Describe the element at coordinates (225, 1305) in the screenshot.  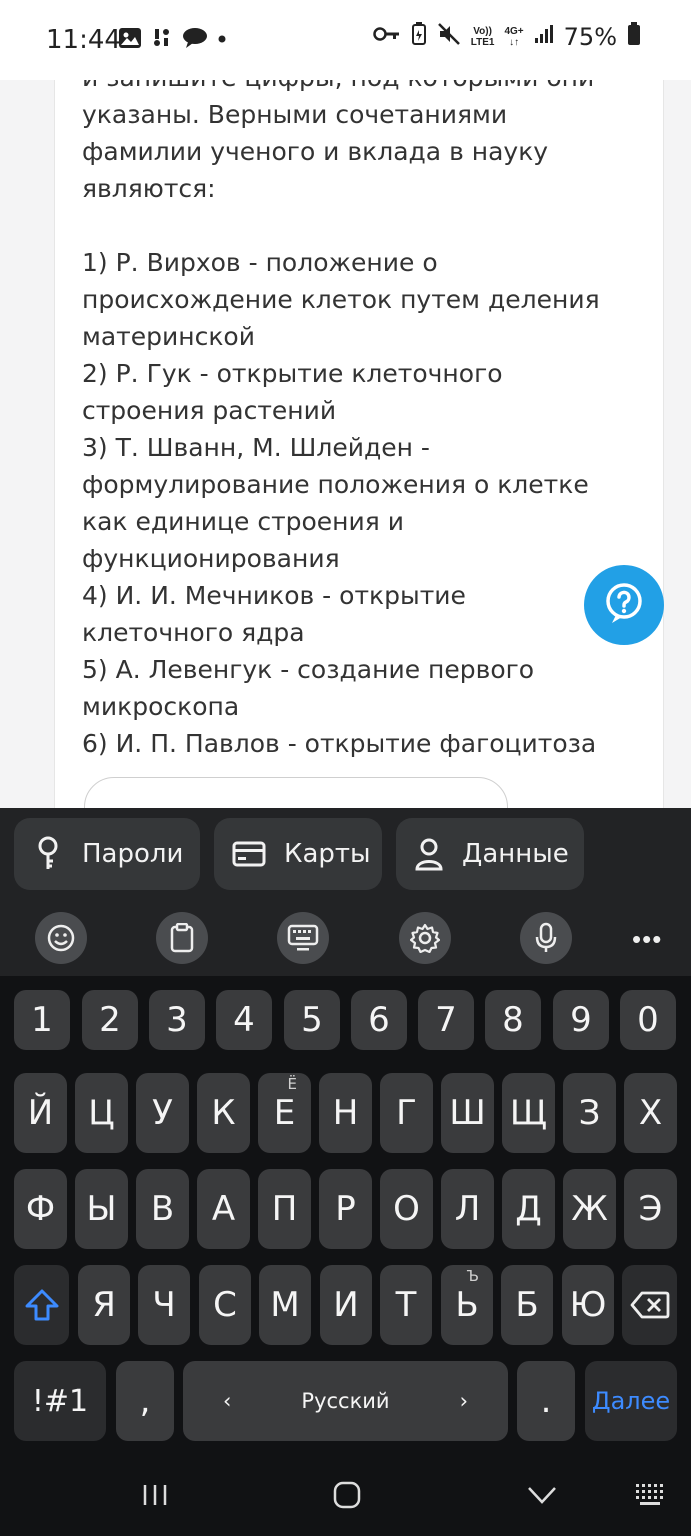
I see `key-letter: С` at that location.